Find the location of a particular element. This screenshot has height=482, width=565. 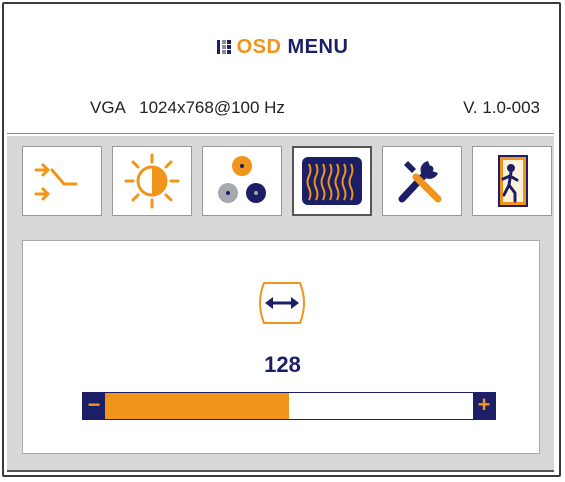

slider-track is located at coordinates (289, 406).